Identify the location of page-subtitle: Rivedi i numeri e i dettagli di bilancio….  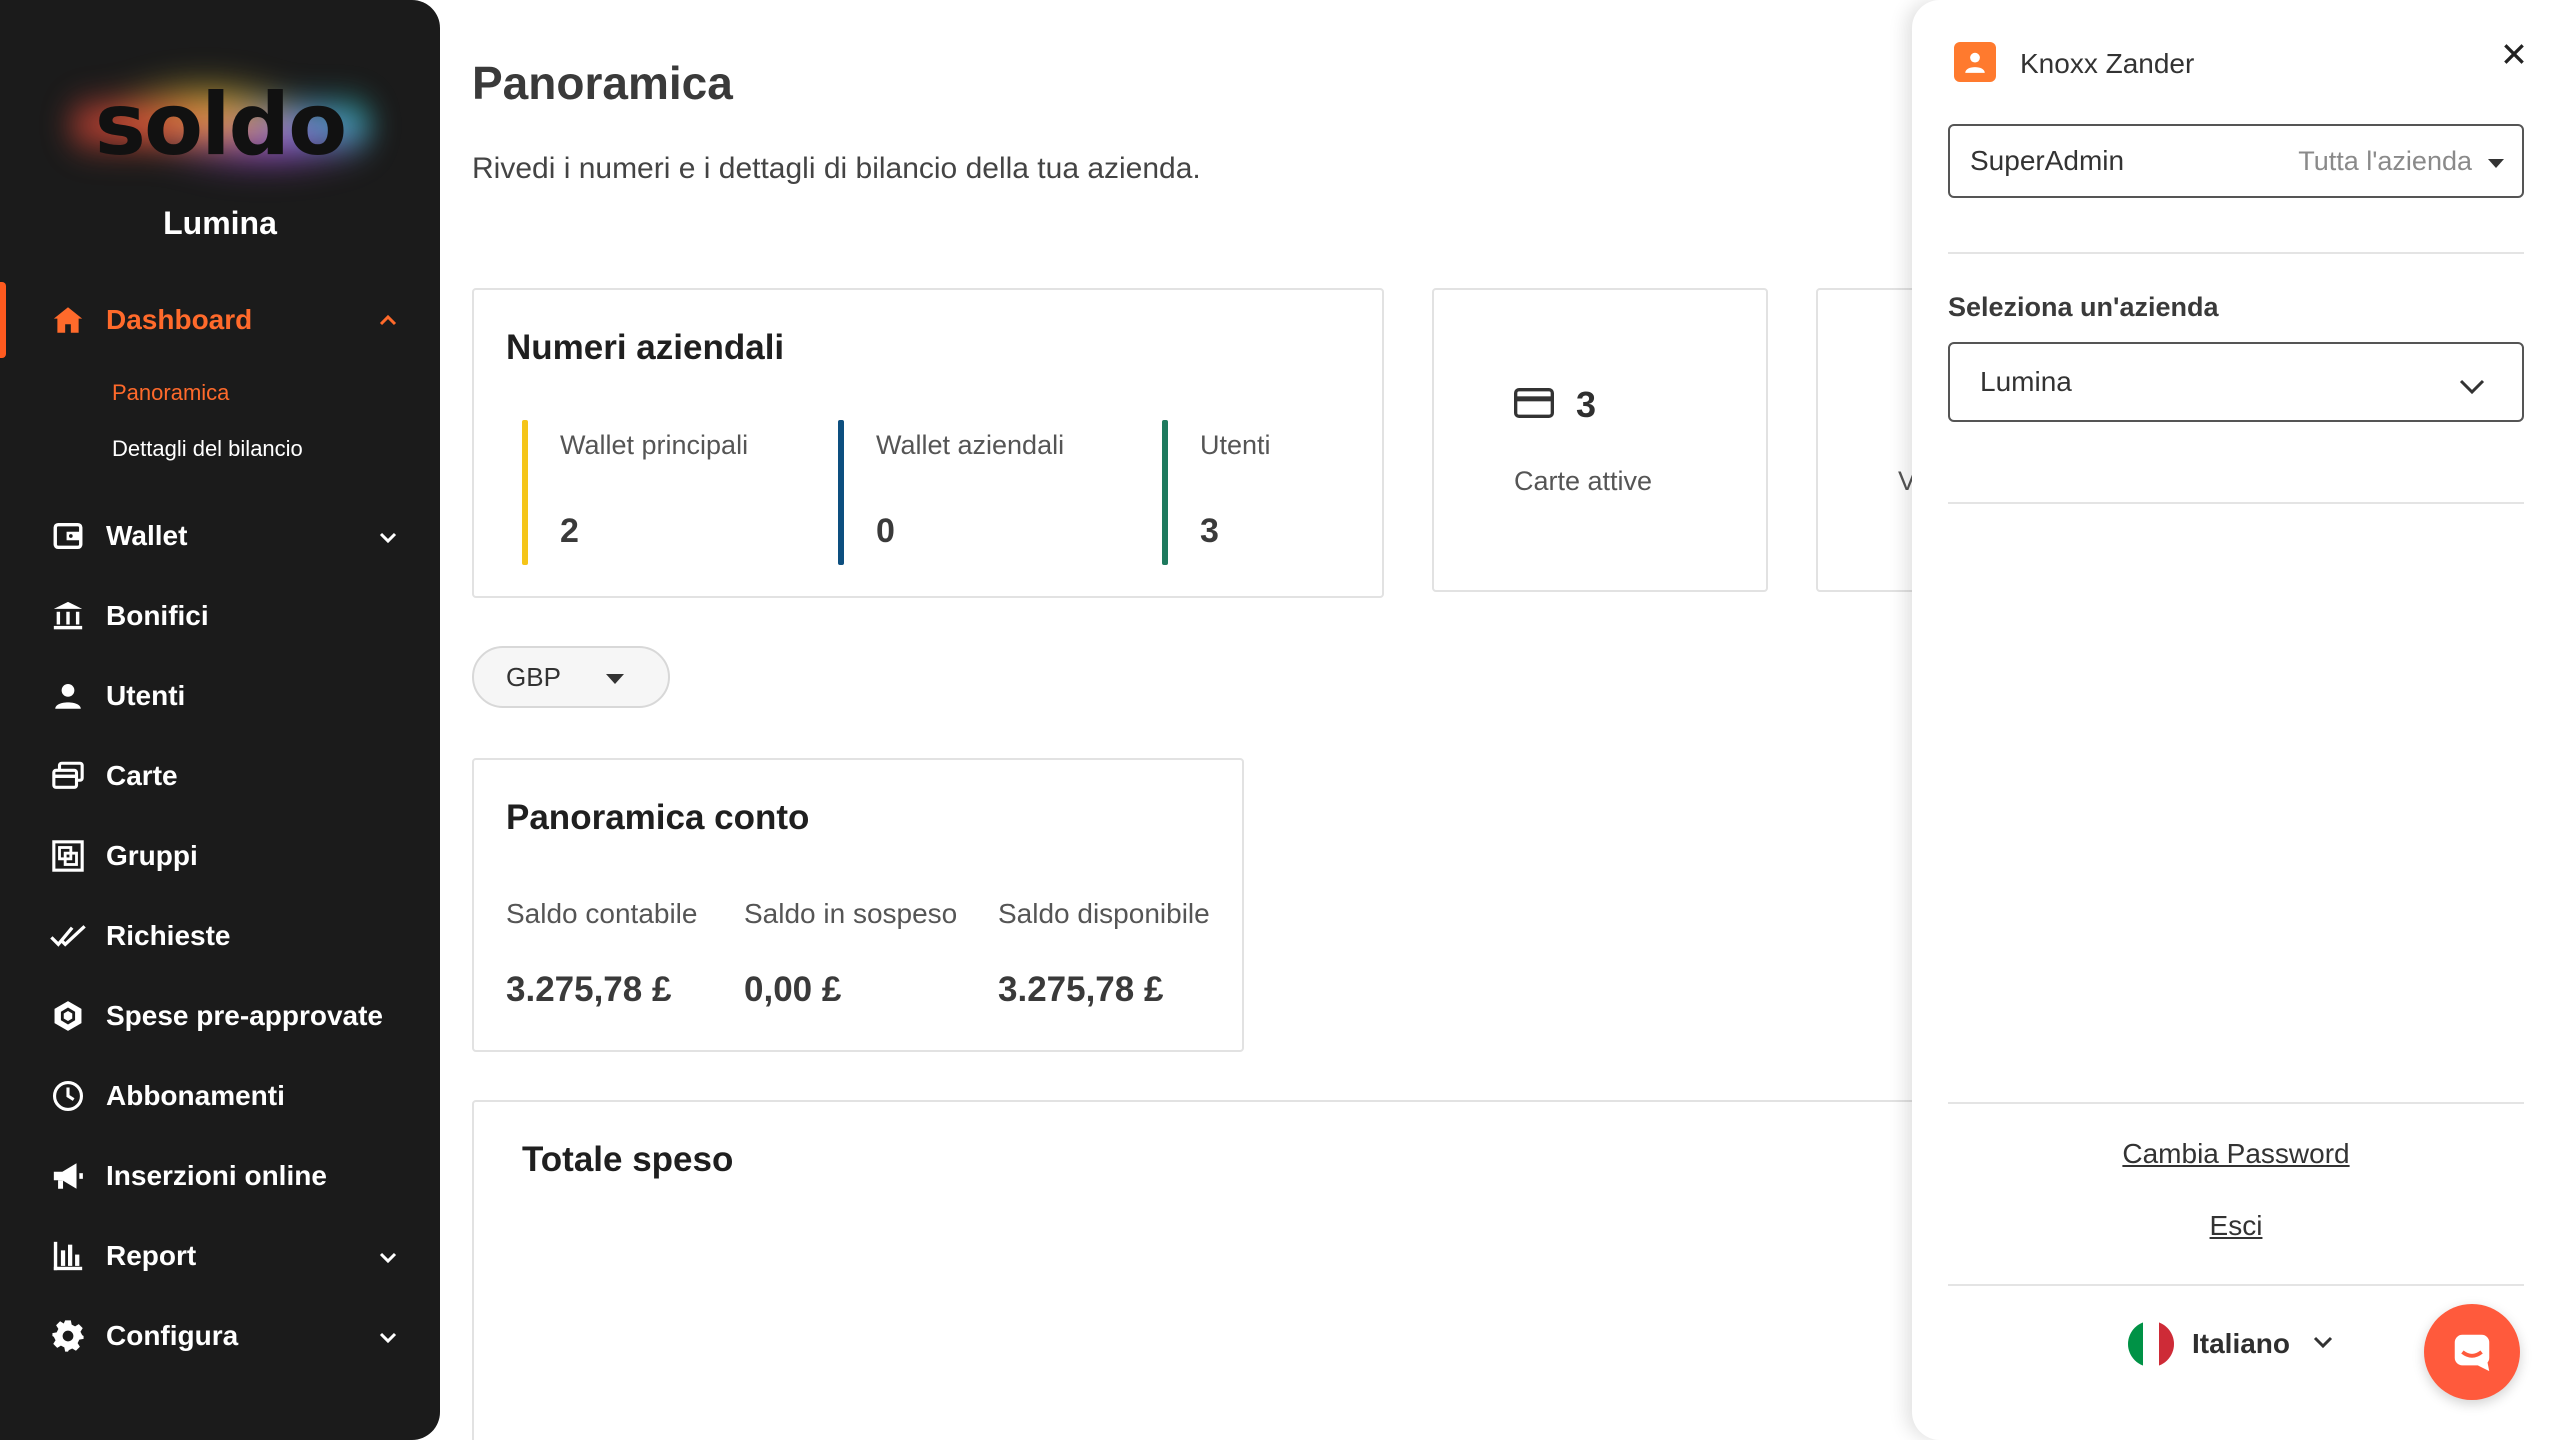
(836, 168).